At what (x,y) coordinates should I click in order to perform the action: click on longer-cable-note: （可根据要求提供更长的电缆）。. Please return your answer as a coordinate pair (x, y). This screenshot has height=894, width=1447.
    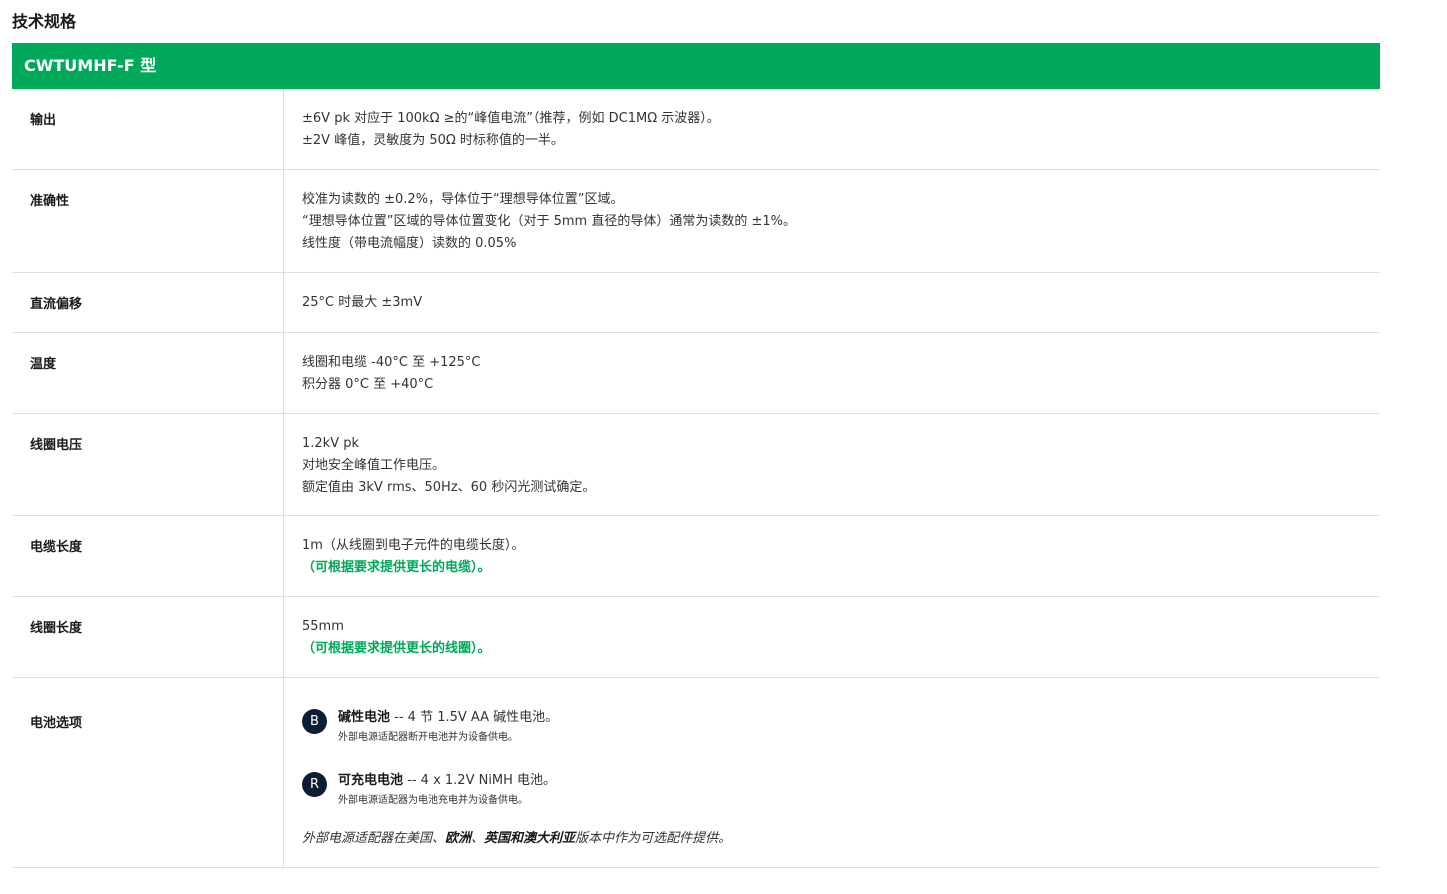
    Looking at the image, I should click on (396, 567).